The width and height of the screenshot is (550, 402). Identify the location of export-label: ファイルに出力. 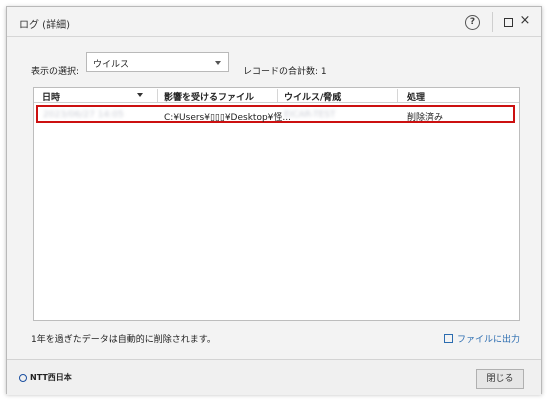
(489, 340).